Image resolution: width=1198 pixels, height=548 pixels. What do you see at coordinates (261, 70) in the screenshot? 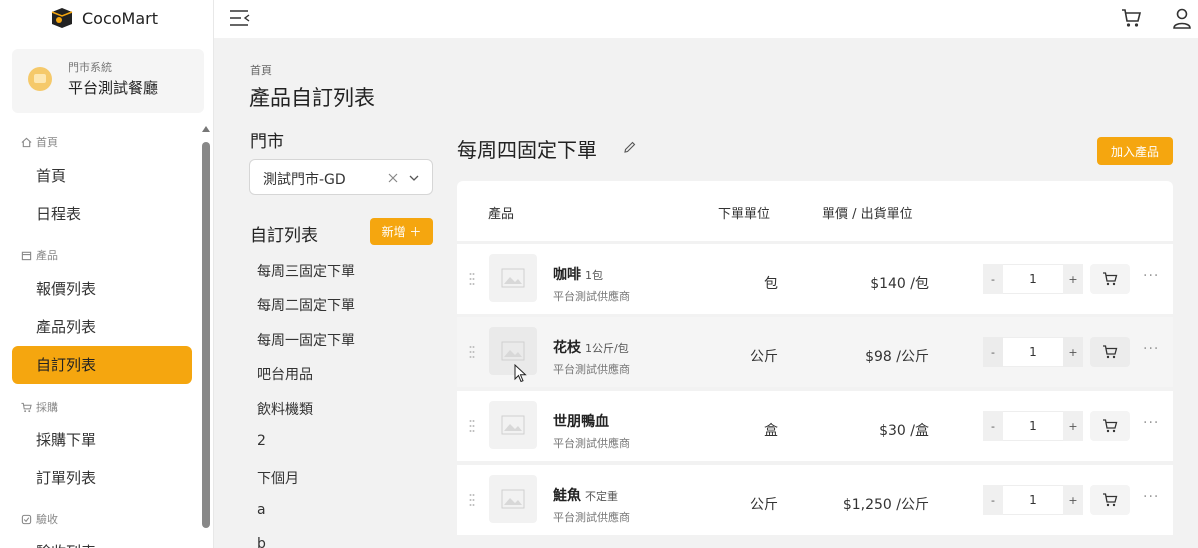
I see `breadcrumb: 首頁` at bounding box center [261, 70].